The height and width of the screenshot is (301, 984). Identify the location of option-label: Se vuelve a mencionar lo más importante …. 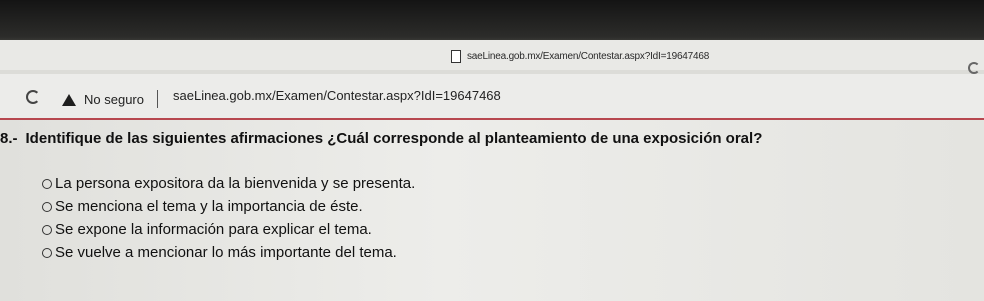
(226, 252).